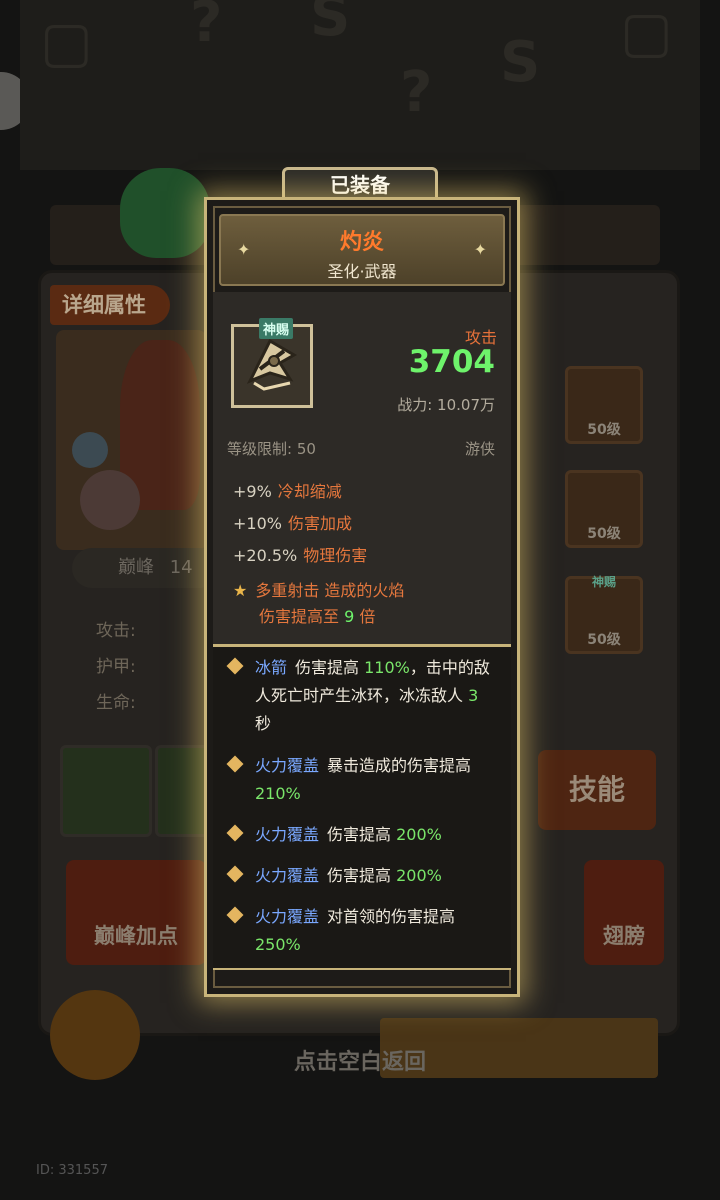 This screenshot has height=1200, width=720. I want to click on level-limit: 等级限制: 50, so click(271, 449).